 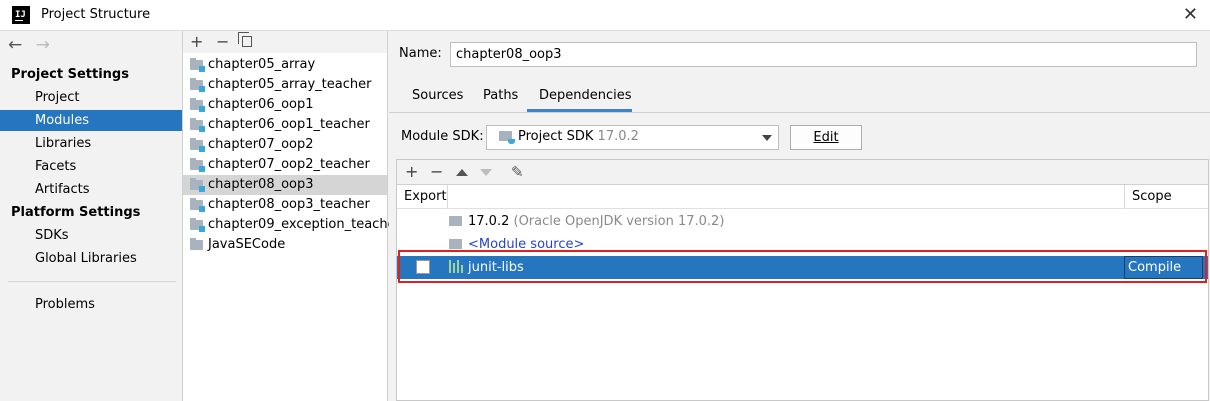 I want to click on add-module-icon: +, so click(x=196, y=41).